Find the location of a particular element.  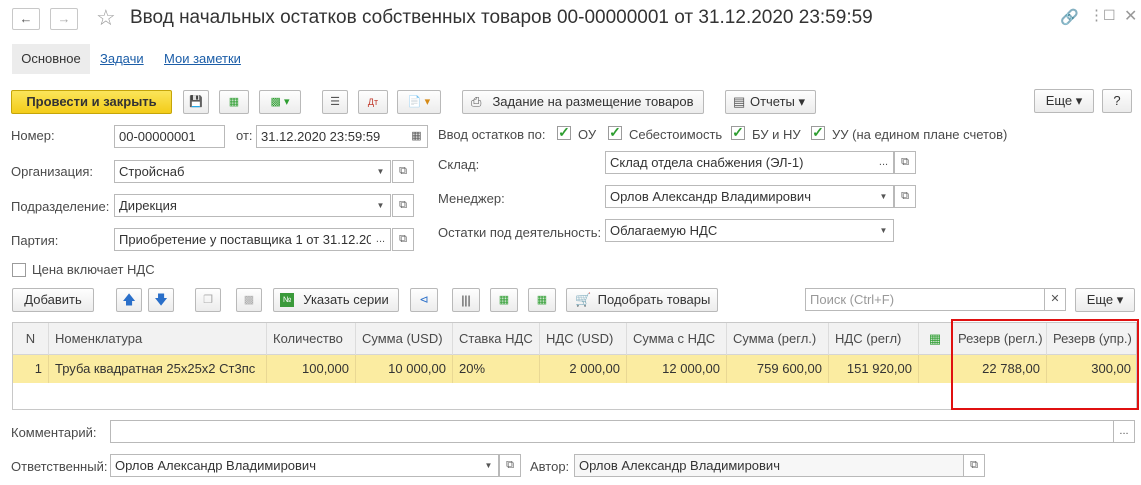

vat-included-label: Цена включает НДС is located at coordinates (93, 269).